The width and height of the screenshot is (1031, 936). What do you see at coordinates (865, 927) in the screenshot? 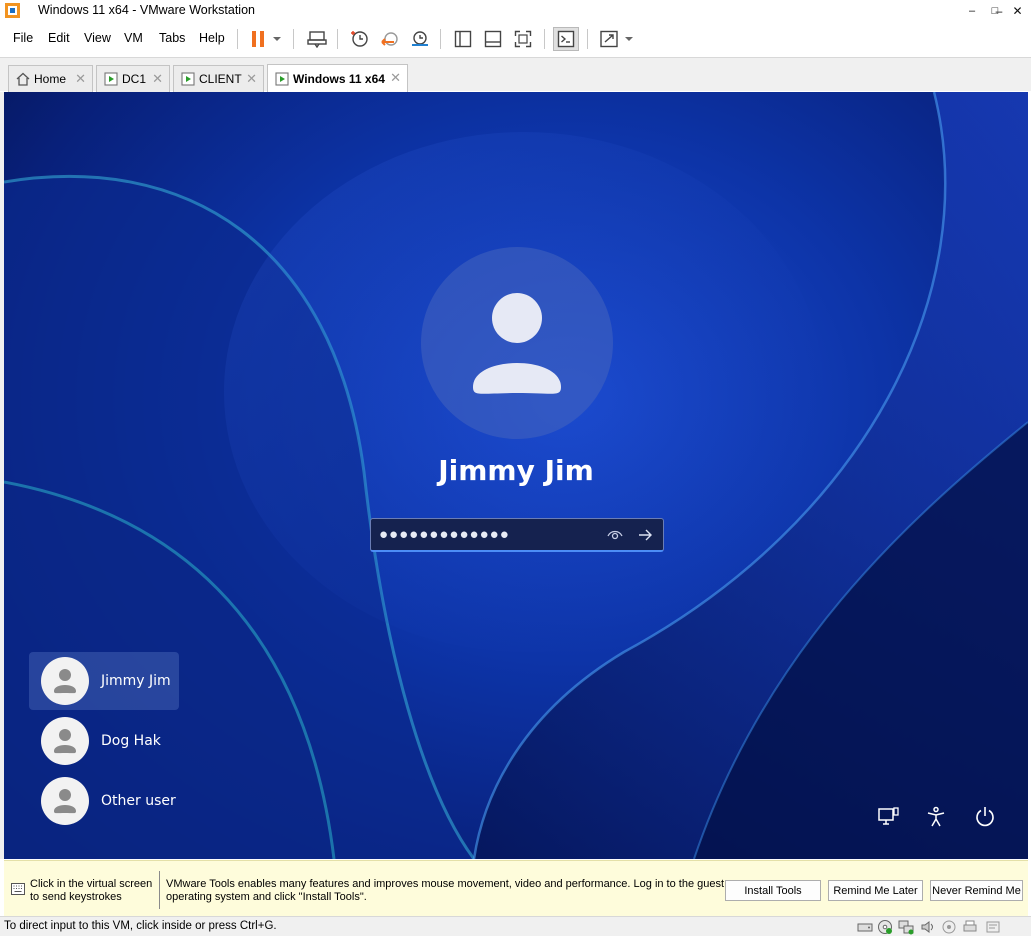
I see `hard-disk-icon` at bounding box center [865, 927].